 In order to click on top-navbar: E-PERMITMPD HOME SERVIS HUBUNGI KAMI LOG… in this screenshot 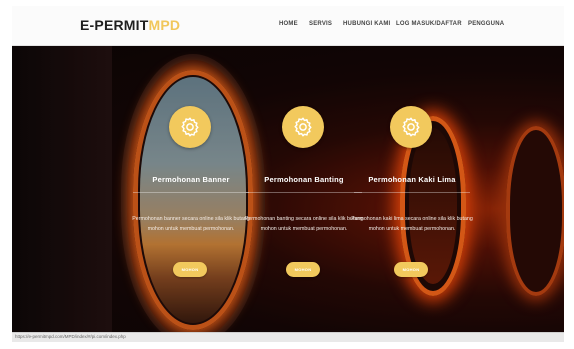, I will do `click(288, 26)`.